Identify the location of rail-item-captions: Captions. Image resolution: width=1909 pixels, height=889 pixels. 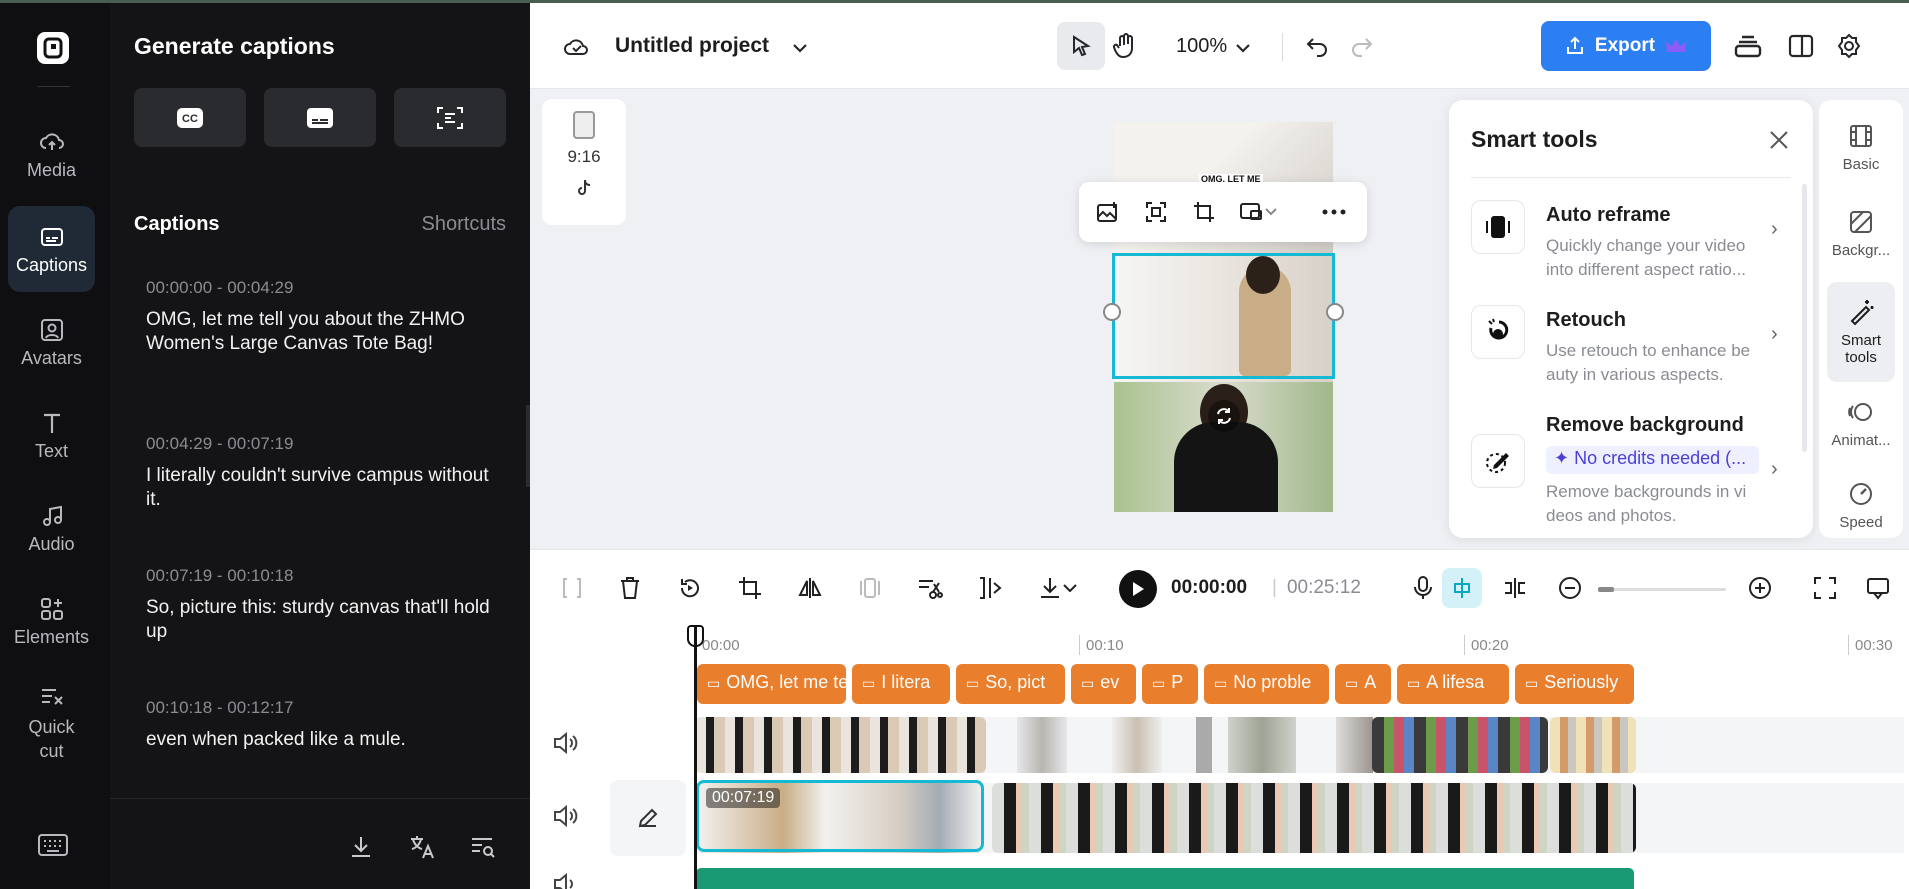
(51, 249).